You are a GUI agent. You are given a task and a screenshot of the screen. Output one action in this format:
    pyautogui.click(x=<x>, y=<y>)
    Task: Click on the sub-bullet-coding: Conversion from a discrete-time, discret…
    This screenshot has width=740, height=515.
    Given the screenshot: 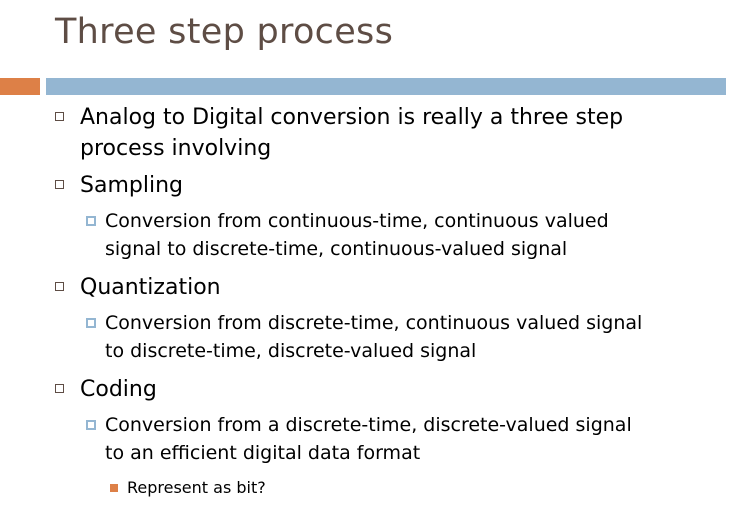 What is the action you would take?
    pyautogui.click(x=399, y=439)
    